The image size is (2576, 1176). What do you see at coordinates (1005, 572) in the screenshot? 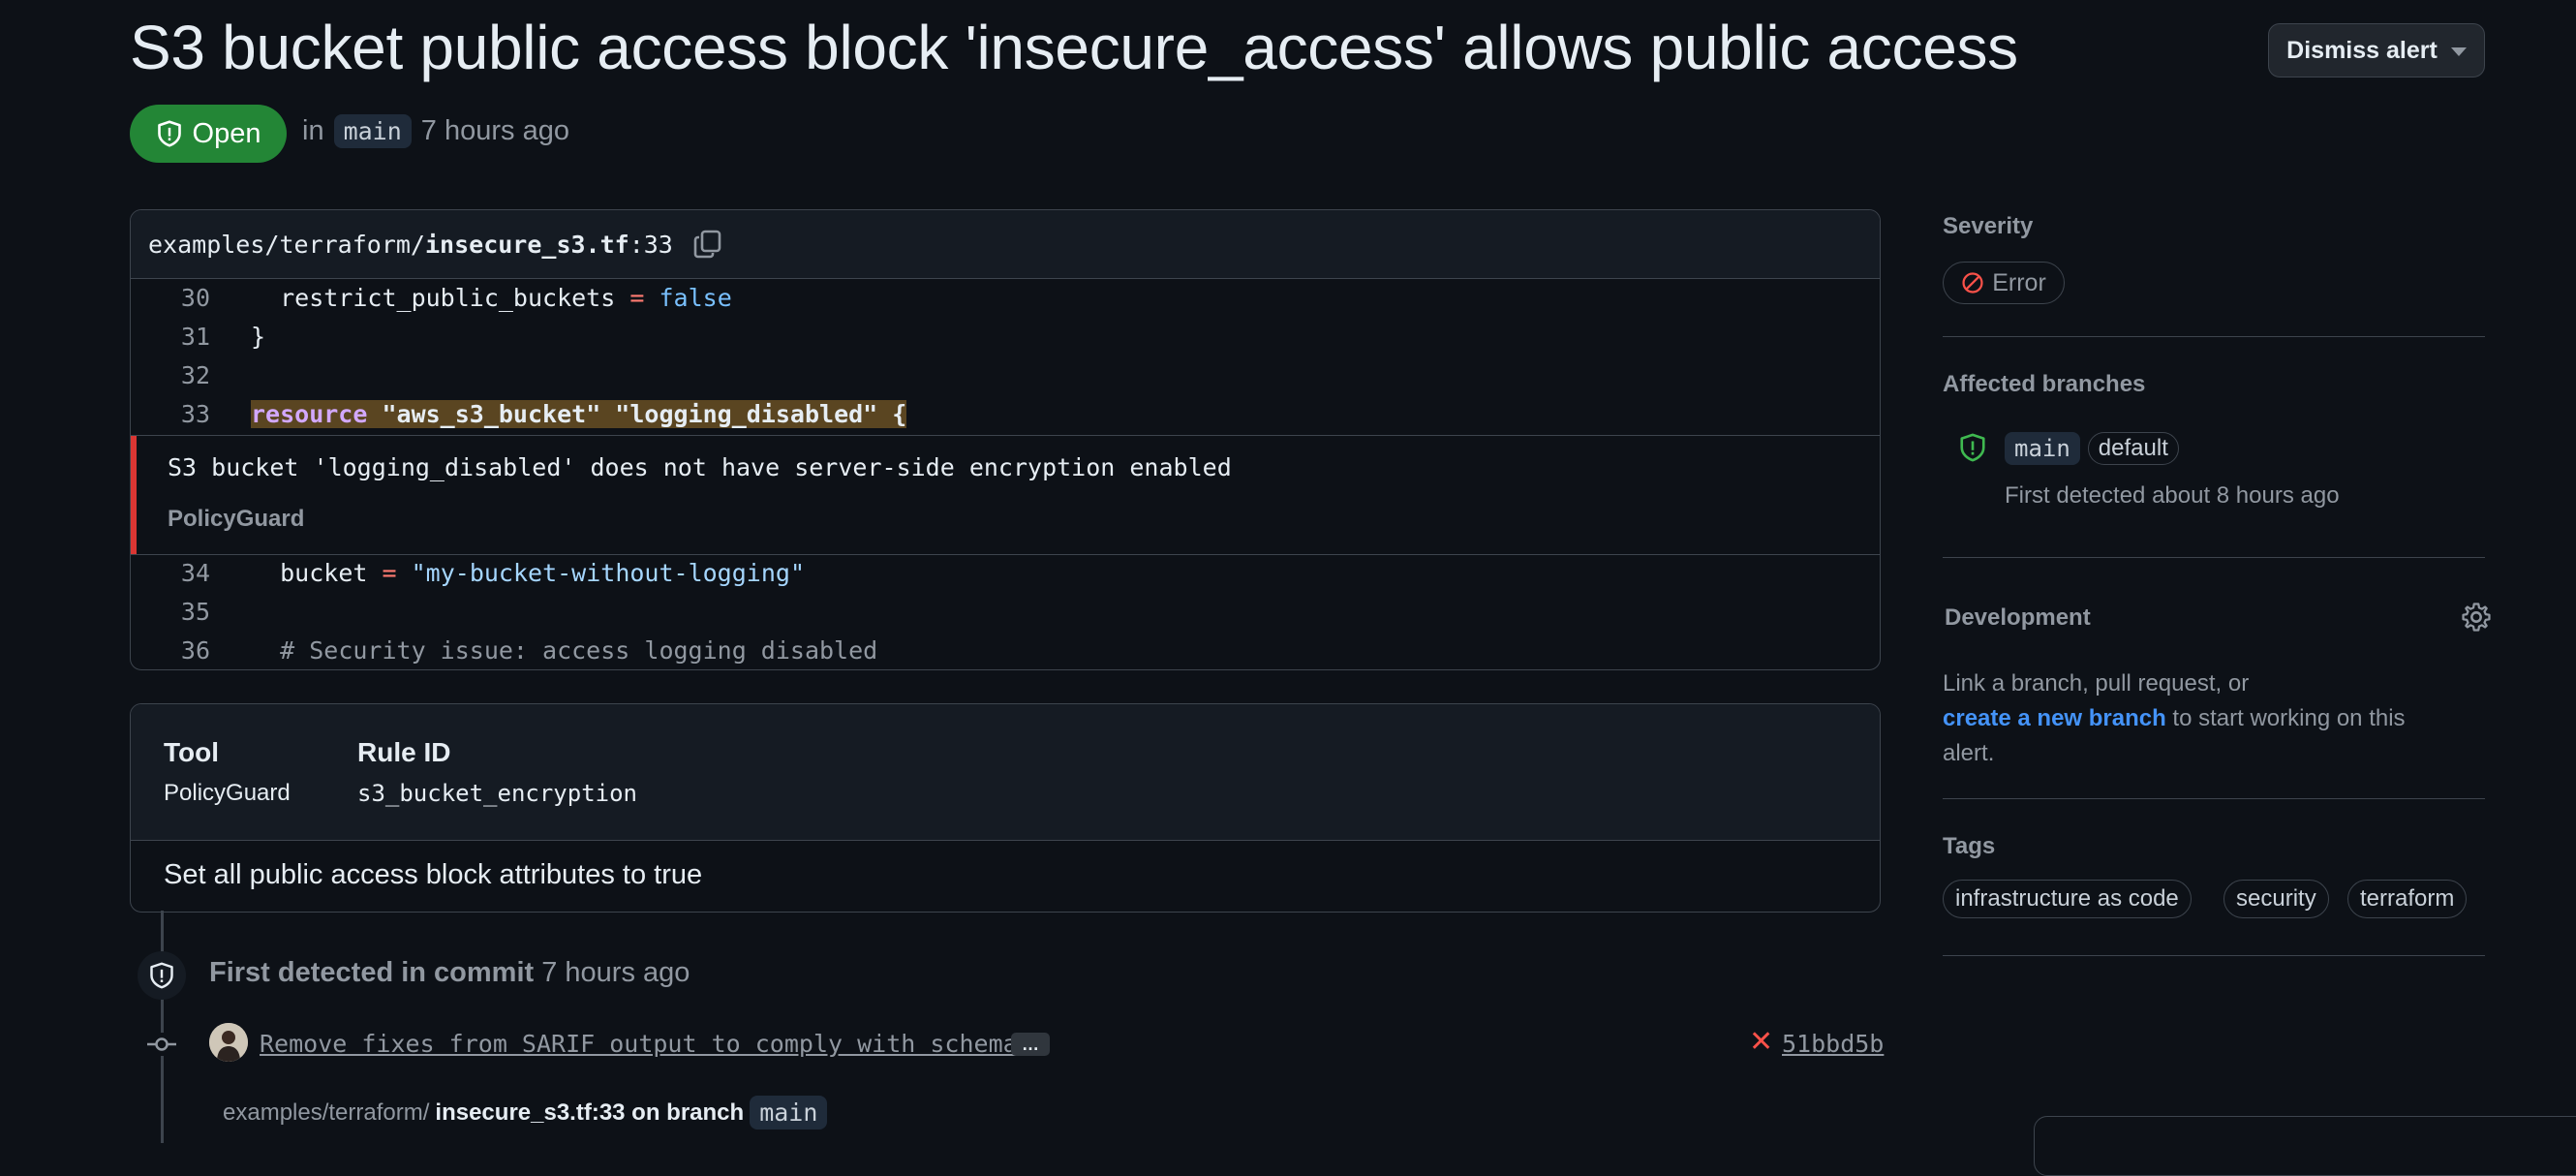
I see `code-line: 34 bucket = "my-bucket-without-logging"` at bounding box center [1005, 572].